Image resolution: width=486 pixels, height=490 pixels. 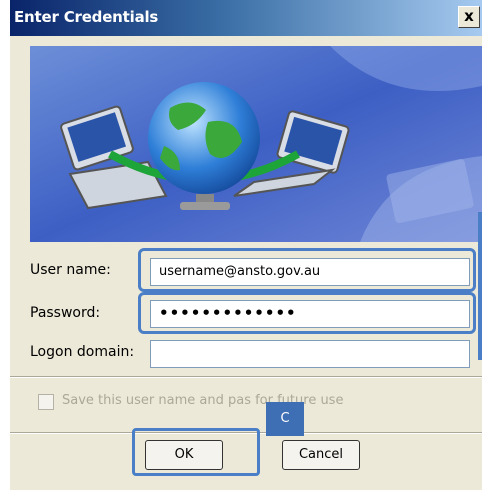 What do you see at coordinates (307, 313) in the screenshot?
I see `password-highlight` at bounding box center [307, 313].